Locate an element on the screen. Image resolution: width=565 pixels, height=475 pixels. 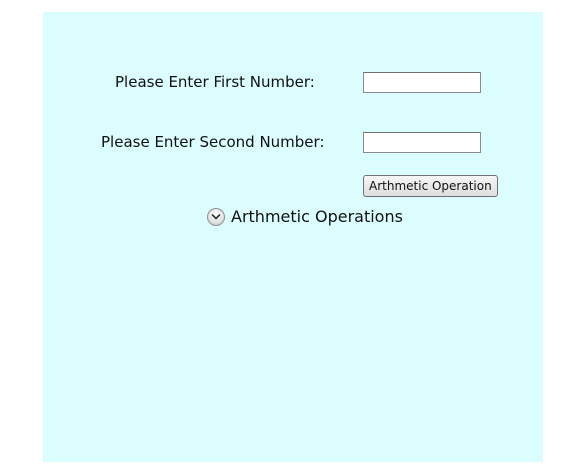
arithmetic-operations-expander: Arthmetic Operations is located at coordinates (305, 216).